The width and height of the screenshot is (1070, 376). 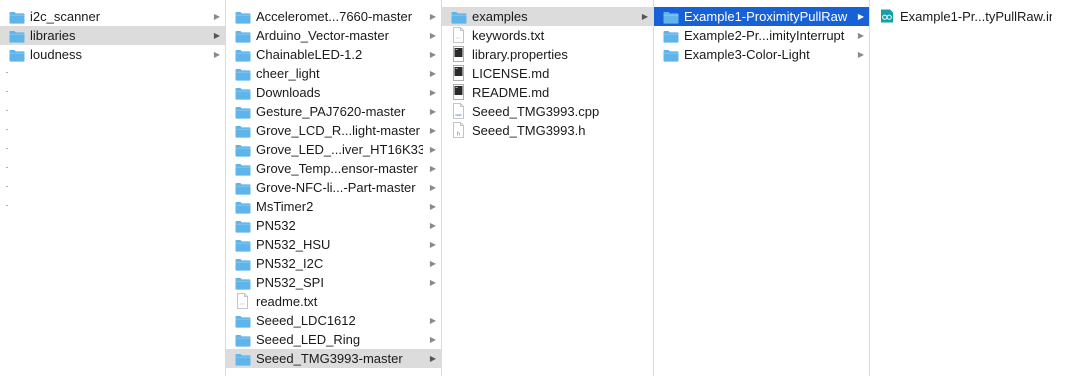 What do you see at coordinates (329, 358) in the screenshot?
I see `item-label: Seeed_TMG3993-master` at bounding box center [329, 358].